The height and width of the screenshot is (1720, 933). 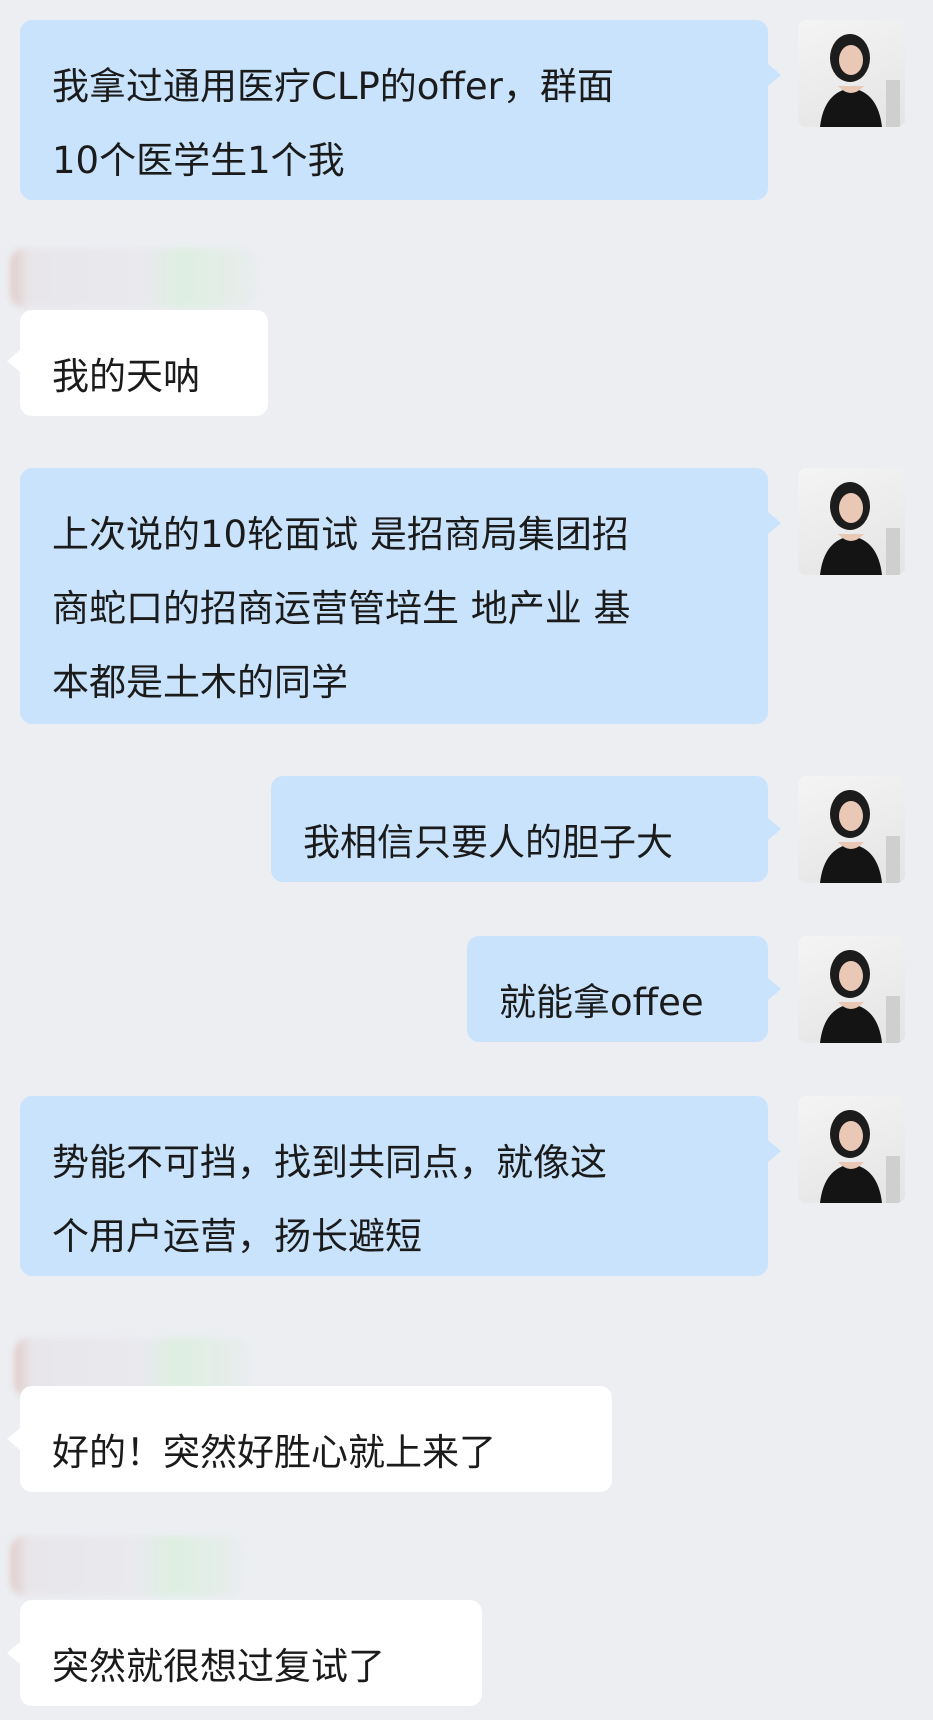 What do you see at coordinates (617, 989) in the screenshot?
I see `message-bubble-outgoing: 就能拿offee` at bounding box center [617, 989].